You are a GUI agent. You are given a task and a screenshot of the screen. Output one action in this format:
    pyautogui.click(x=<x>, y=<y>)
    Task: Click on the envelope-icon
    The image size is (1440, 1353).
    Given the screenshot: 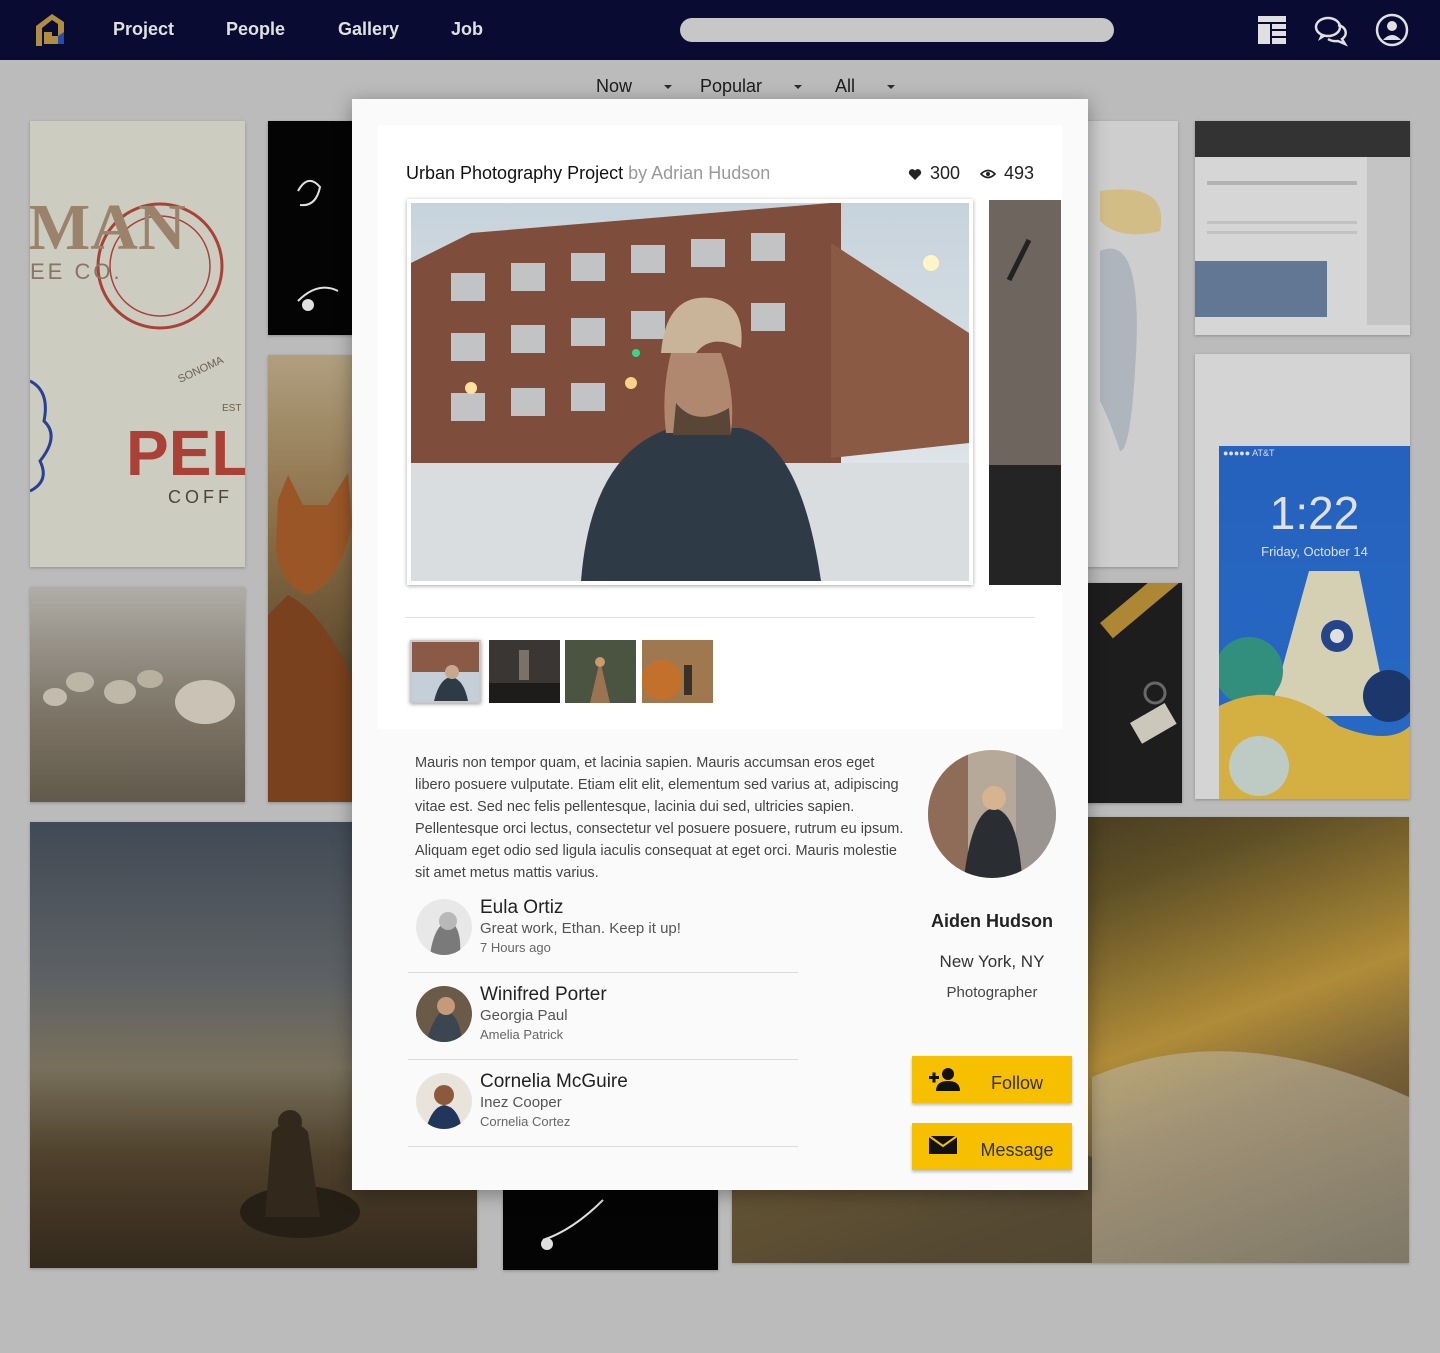 What is the action you would take?
    pyautogui.click(x=943, y=1144)
    